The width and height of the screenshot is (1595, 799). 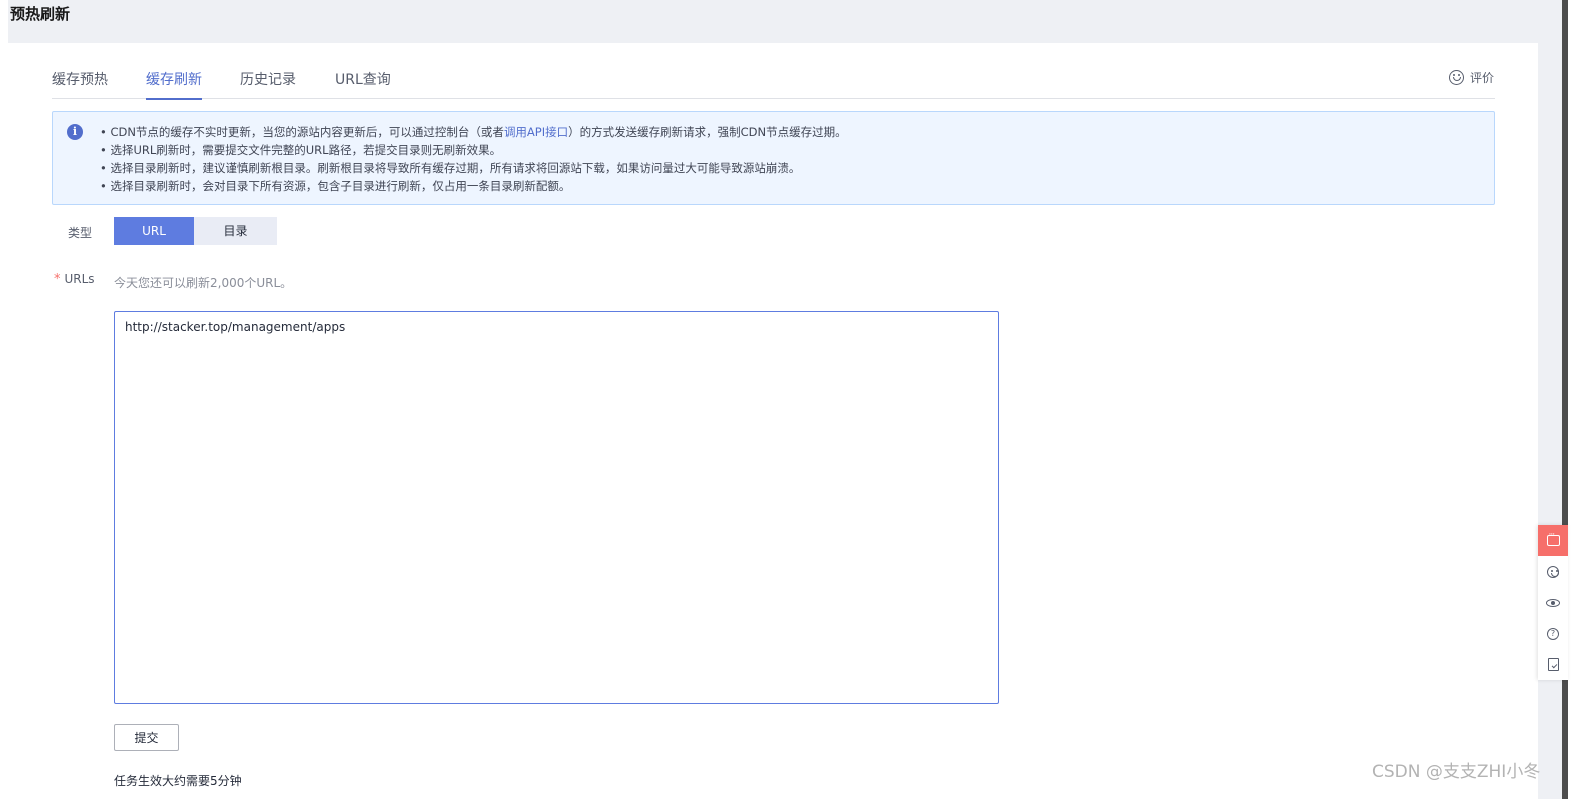 I want to click on feedback-button: 评价, so click(x=1471, y=77).